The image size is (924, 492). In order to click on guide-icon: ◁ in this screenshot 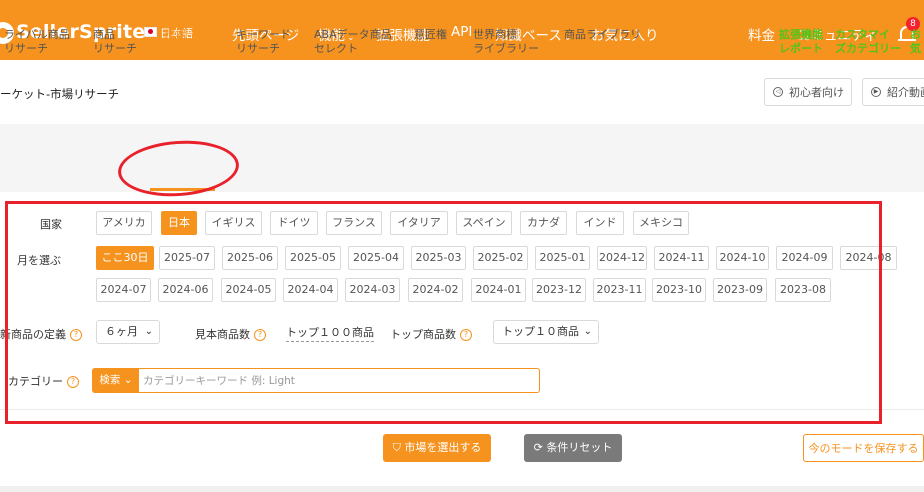, I will do `click(778, 92)`.